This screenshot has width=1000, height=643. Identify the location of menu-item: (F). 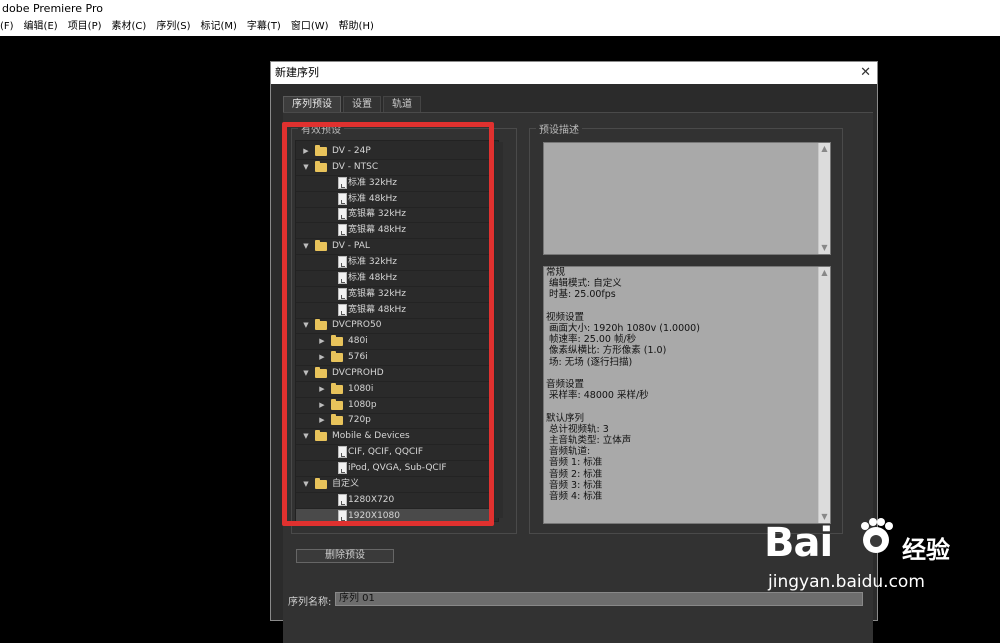
(10, 27).